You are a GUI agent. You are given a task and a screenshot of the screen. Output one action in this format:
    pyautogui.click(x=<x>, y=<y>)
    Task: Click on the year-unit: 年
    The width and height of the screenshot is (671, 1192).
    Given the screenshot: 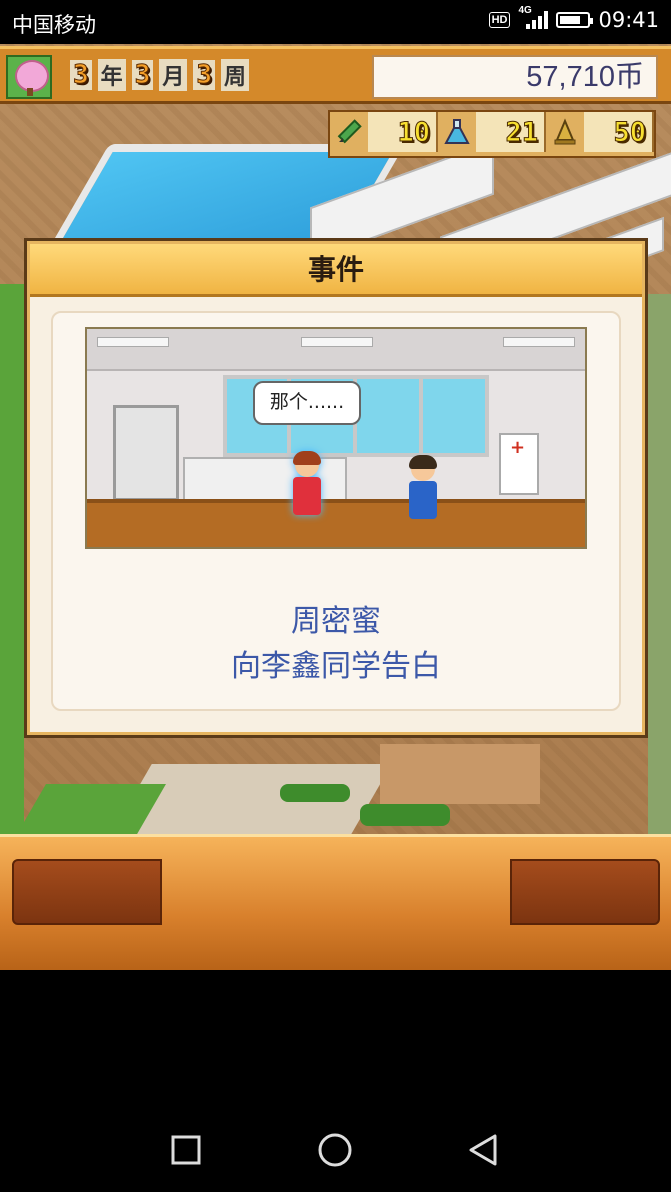 What is the action you would take?
    pyautogui.click(x=111, y=75)
    